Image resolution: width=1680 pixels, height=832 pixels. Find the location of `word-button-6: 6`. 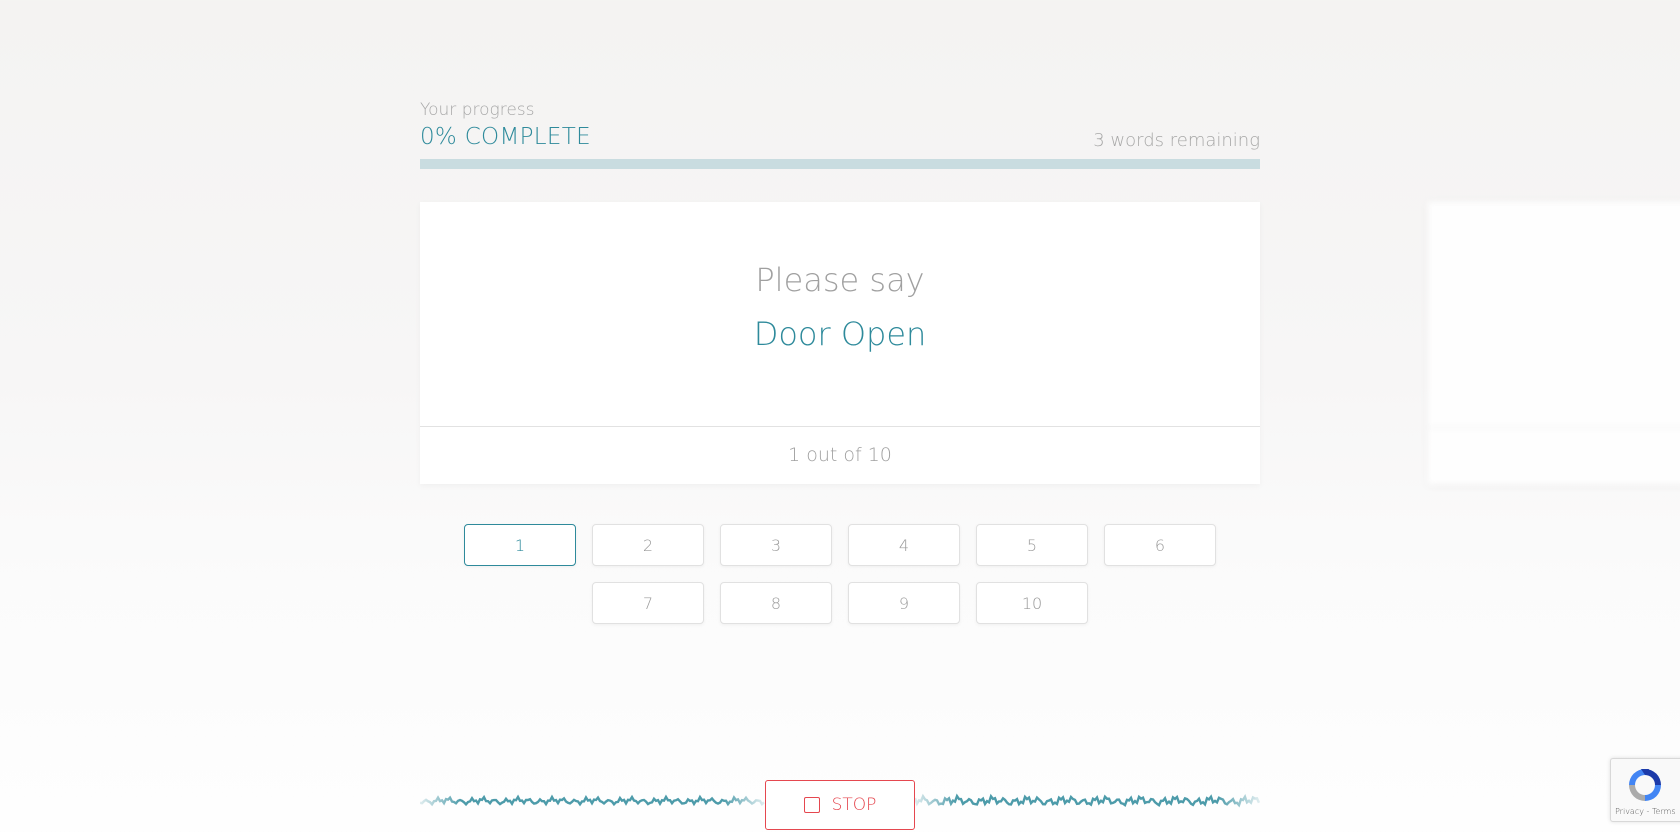

word-button-6: 6 is located at coordinates (1160, 545).